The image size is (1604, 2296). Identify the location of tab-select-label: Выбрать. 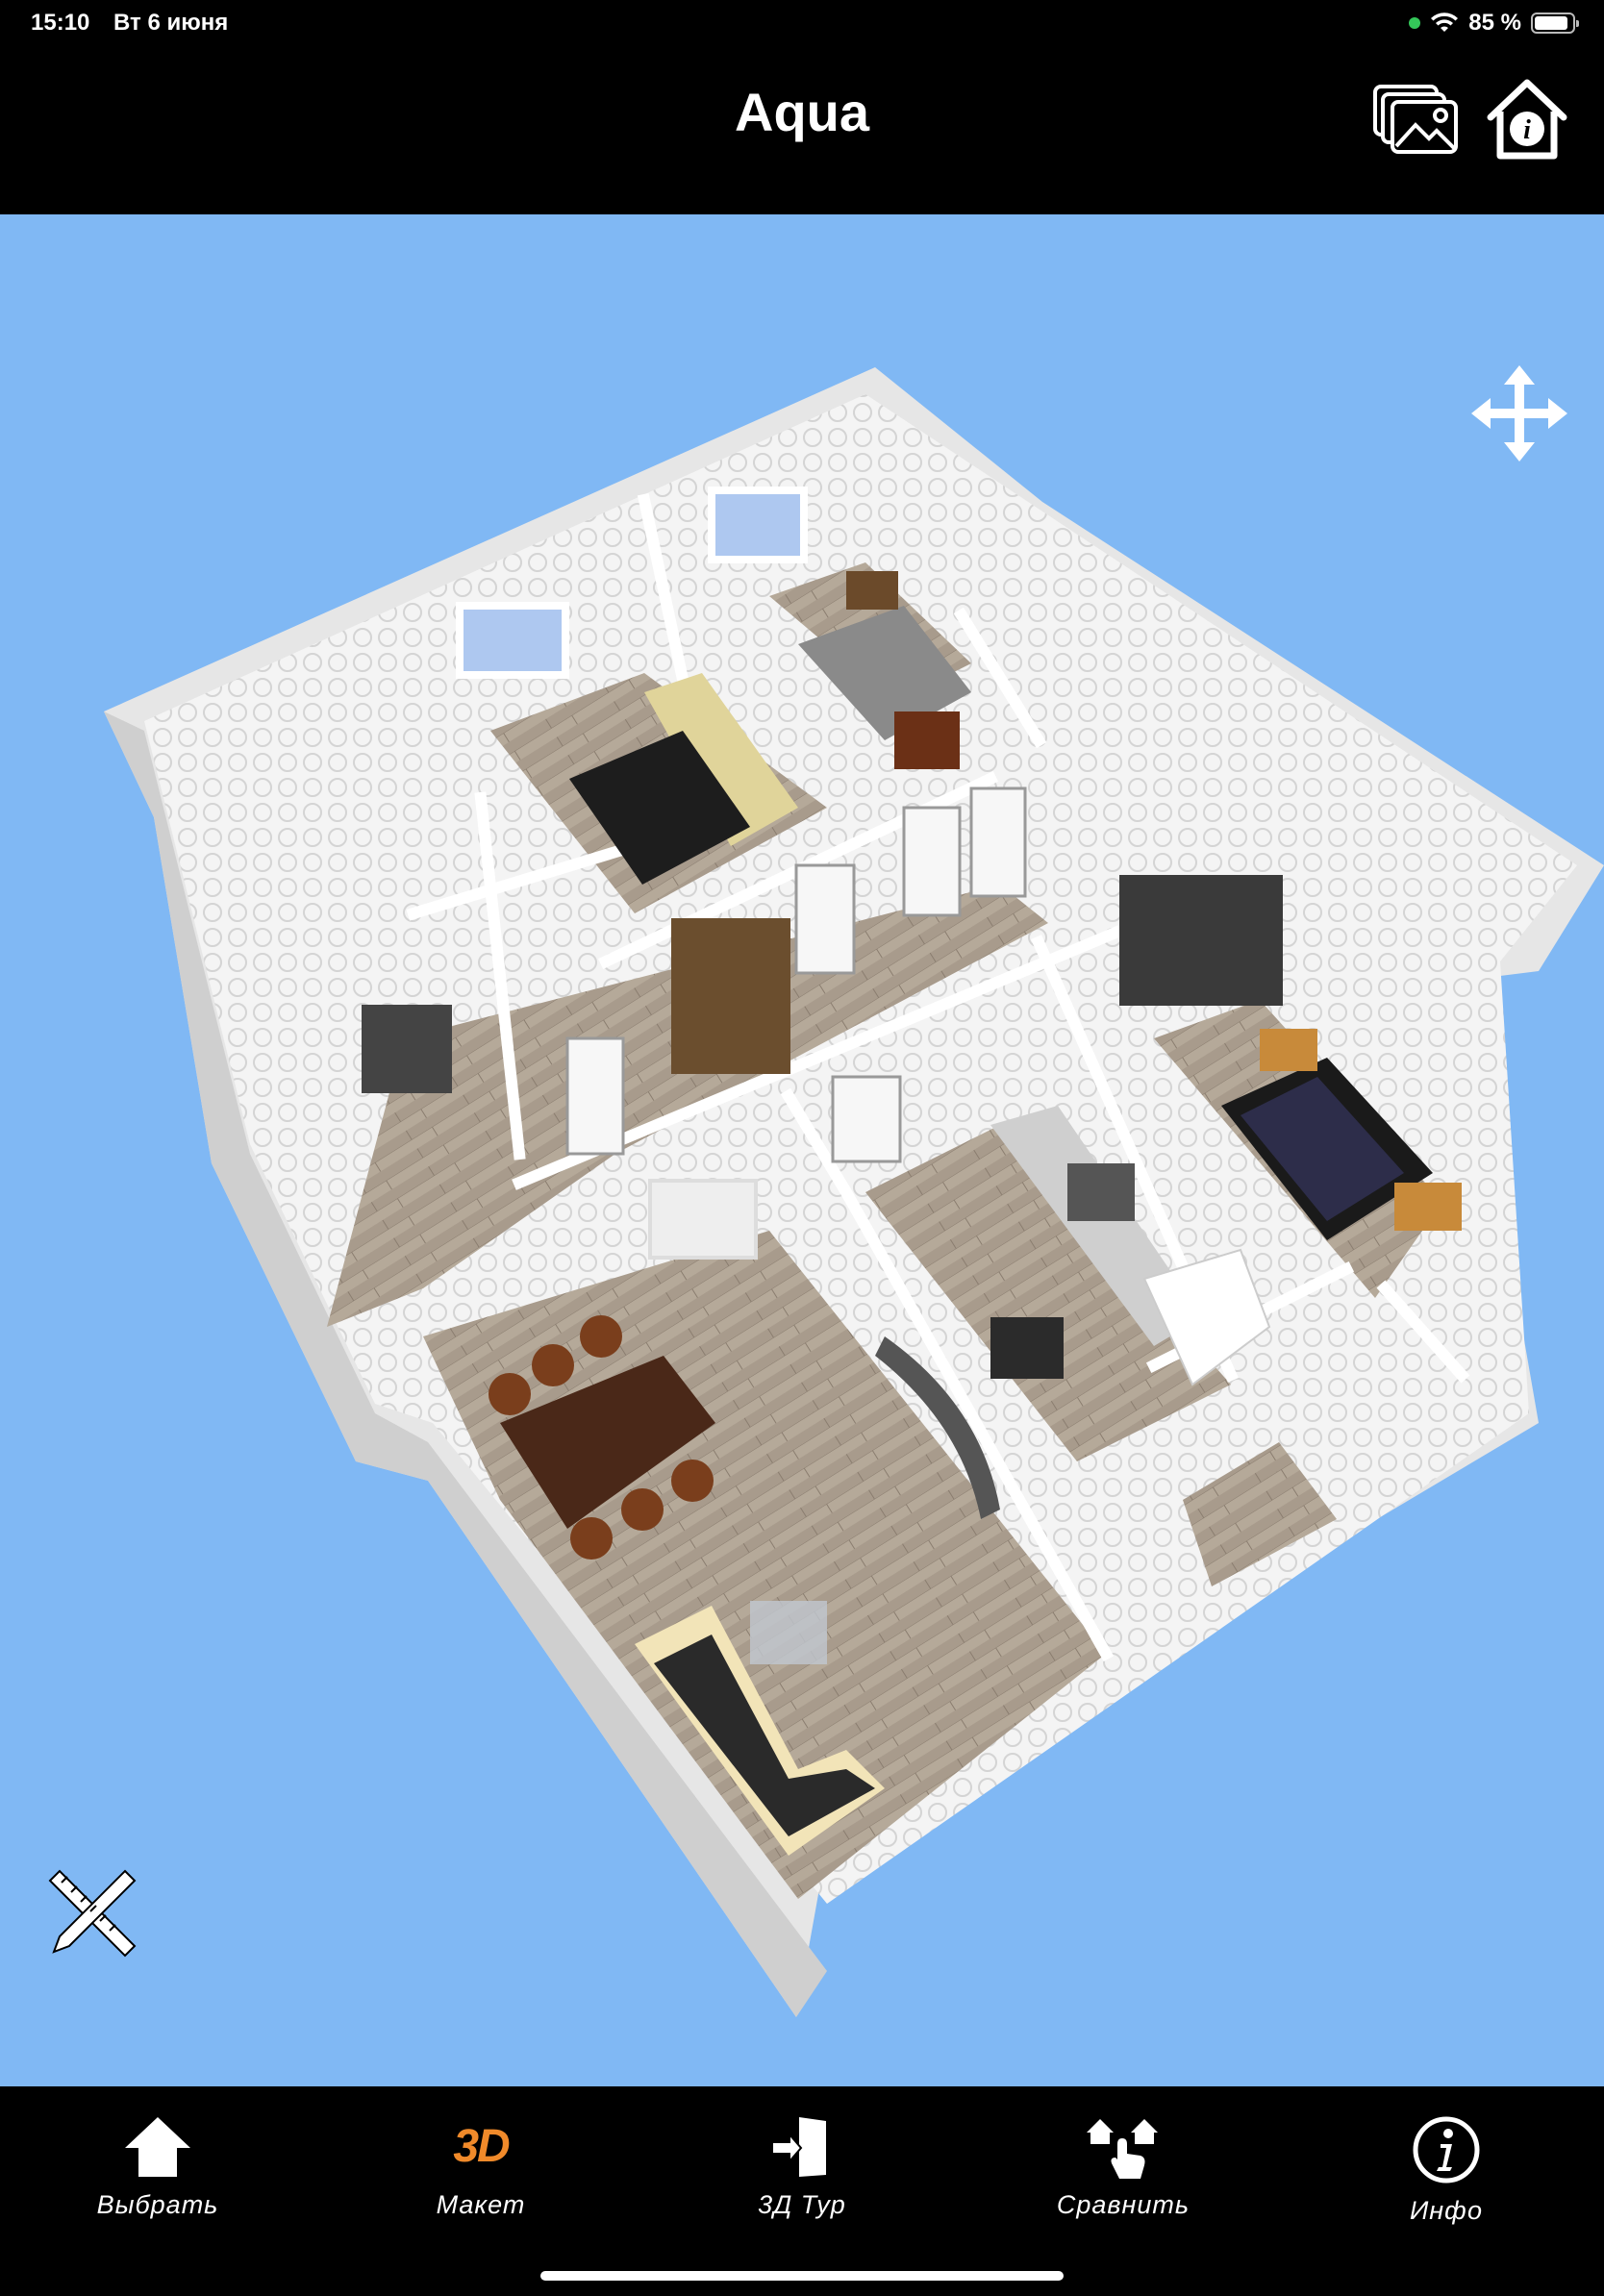
(157, 2204).